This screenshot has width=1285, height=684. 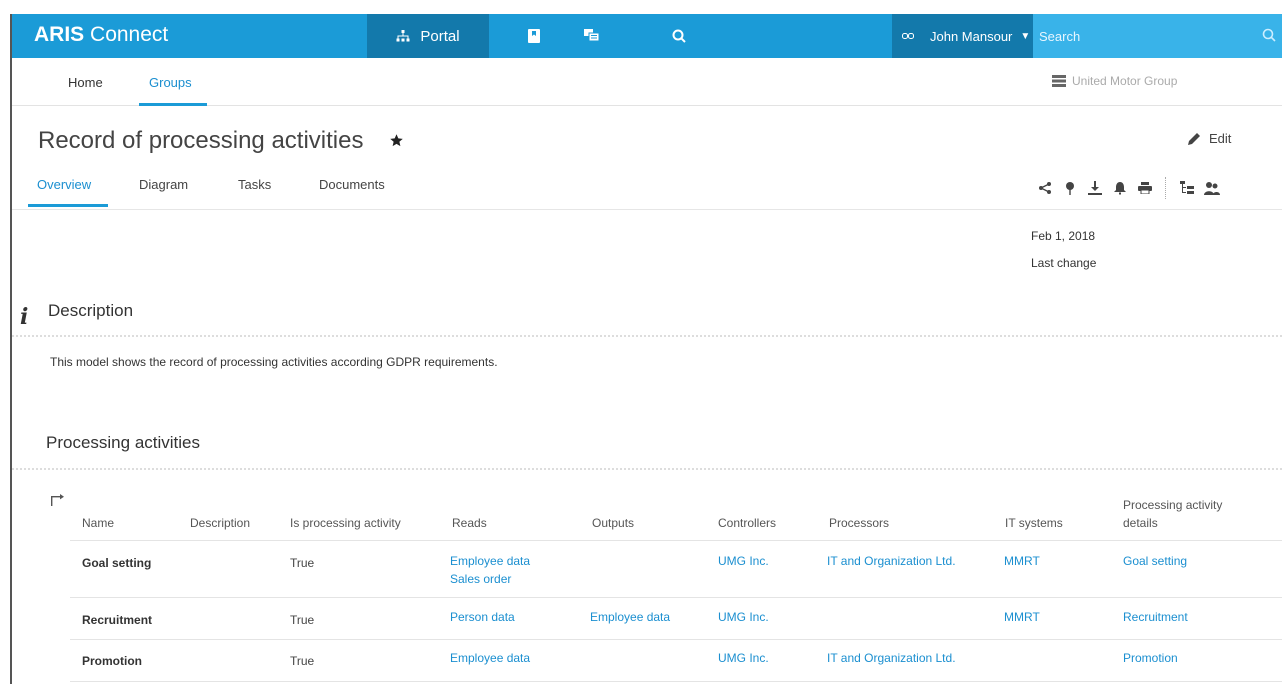 What do you see at coordinates (112, 661) in the screenshot?
I see `cell-name: Promotion` at bounding box center [112, 661].